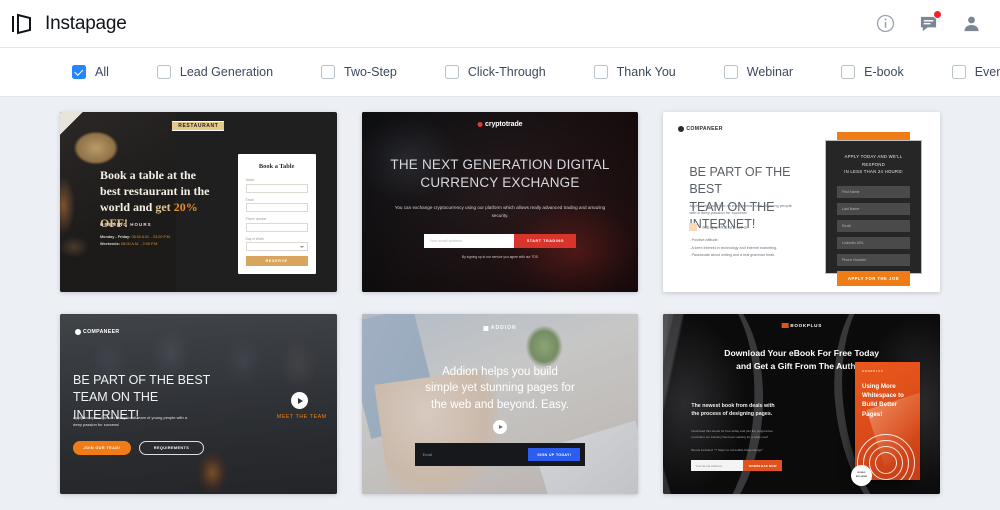  I want to click on filter-webinar: Webinar, so click(758, 72).